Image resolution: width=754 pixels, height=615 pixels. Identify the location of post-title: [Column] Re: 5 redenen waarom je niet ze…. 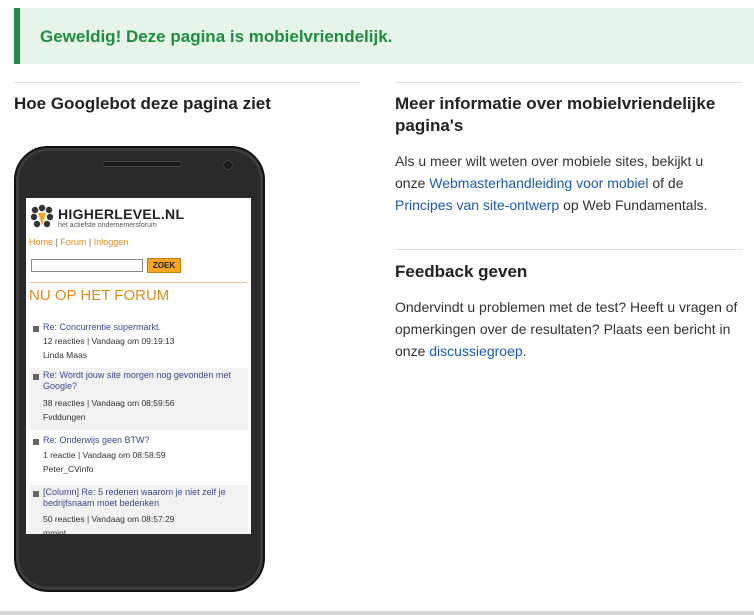
(143, 498).